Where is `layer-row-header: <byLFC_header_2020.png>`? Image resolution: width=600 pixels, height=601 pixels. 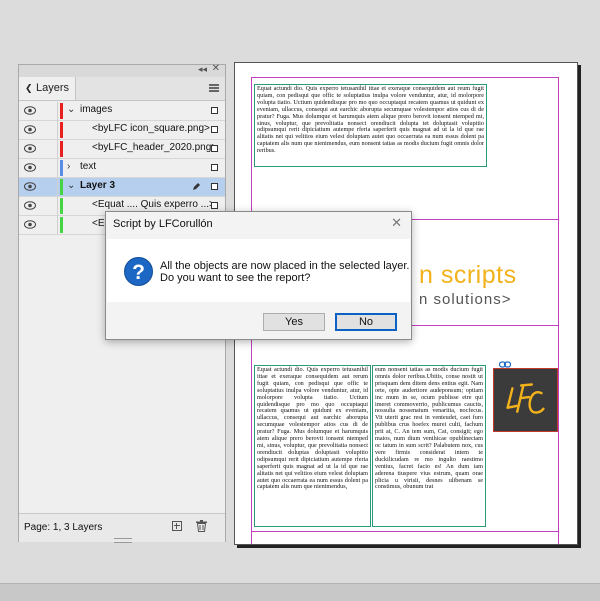 layer-row-header: <byLFC_header_2020.png> is located at coordinates (122, 149).